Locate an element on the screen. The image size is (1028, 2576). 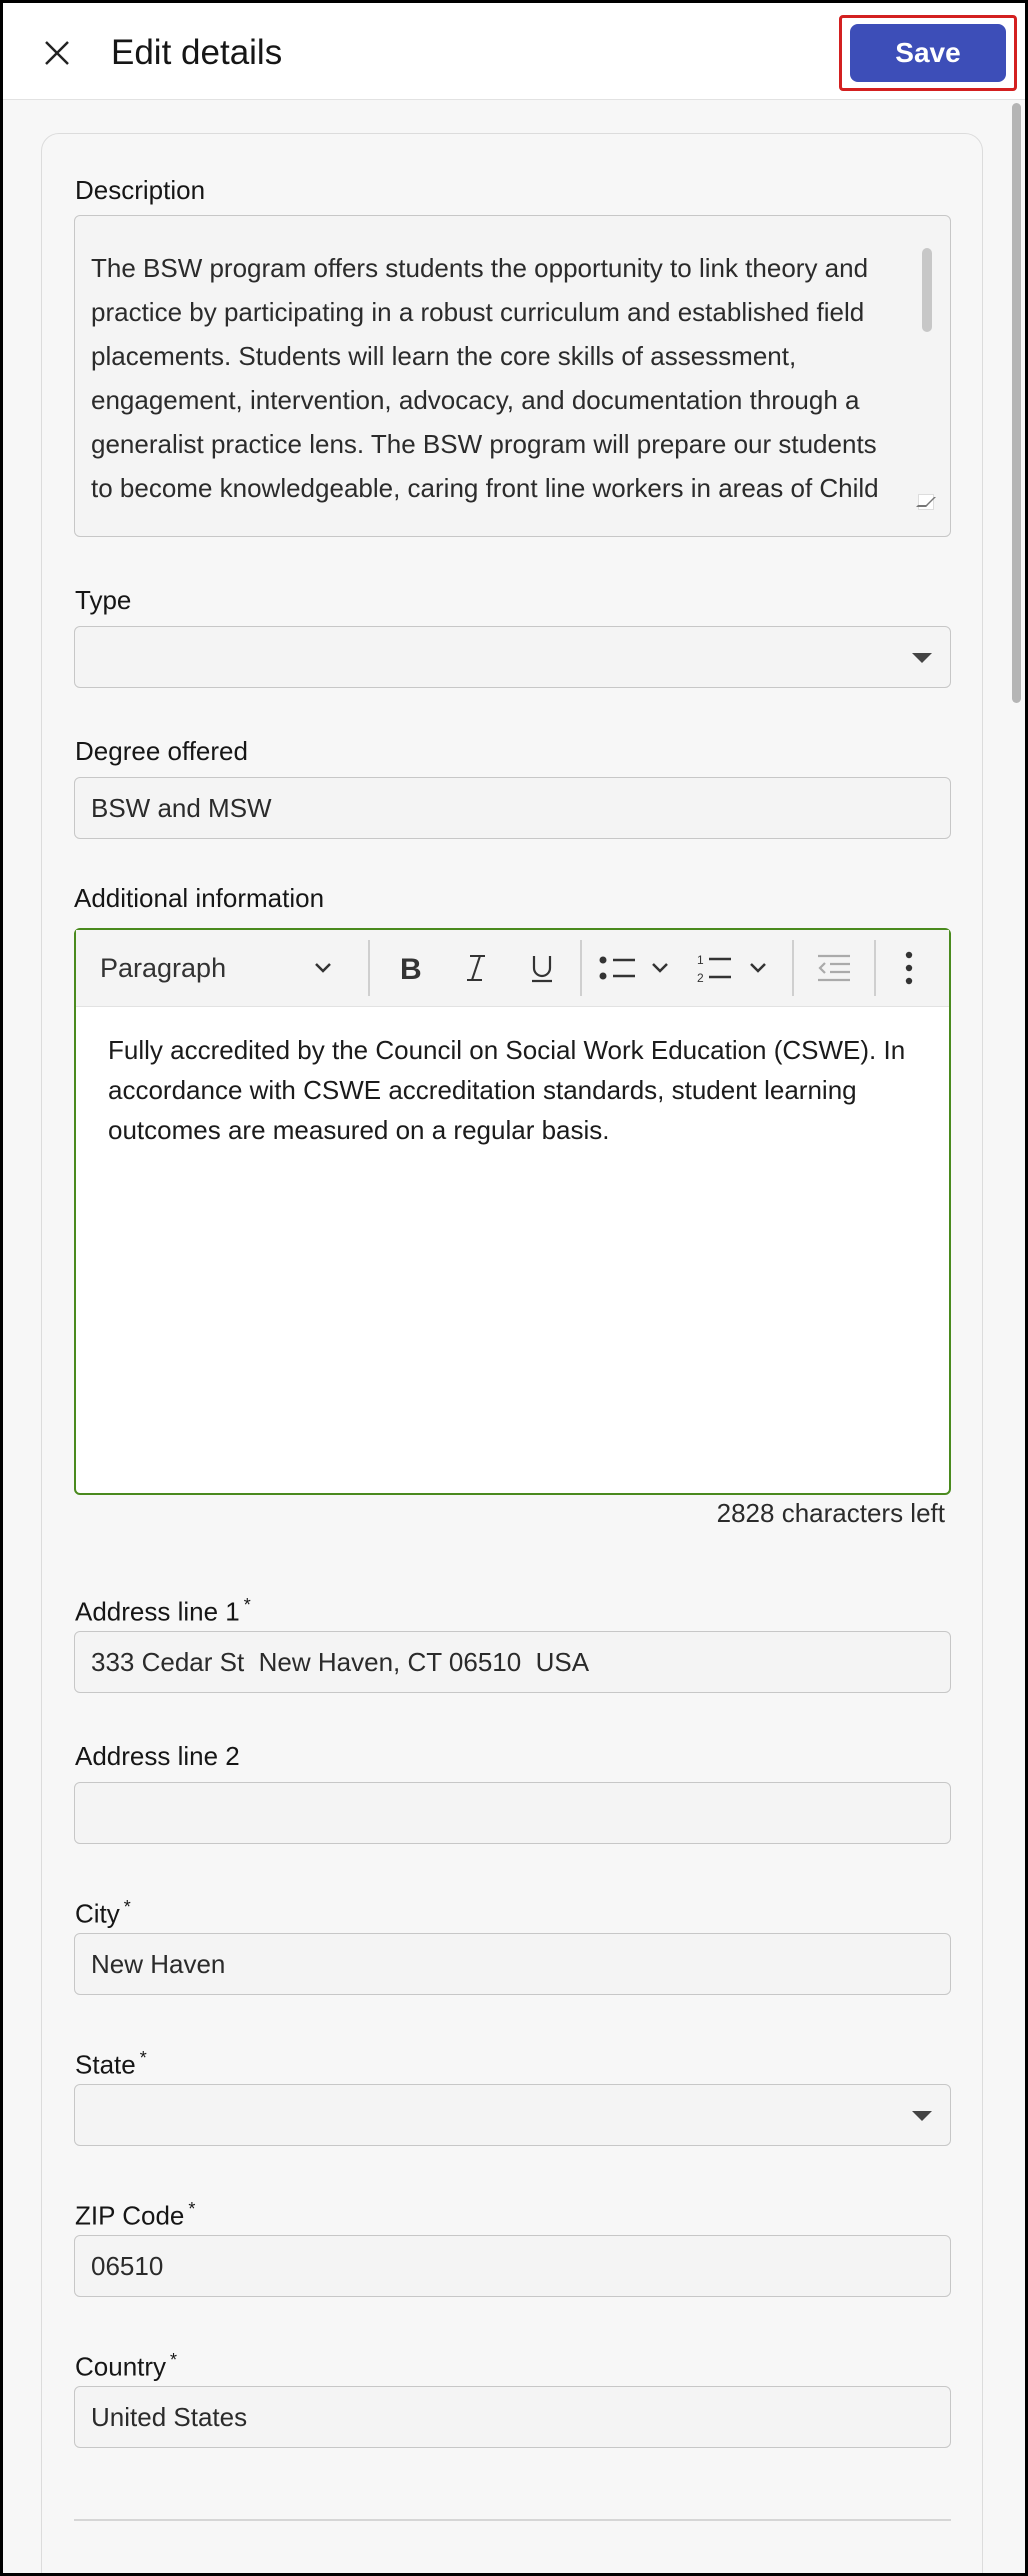
country-label: Country * is located at coordinates (126, 2363).